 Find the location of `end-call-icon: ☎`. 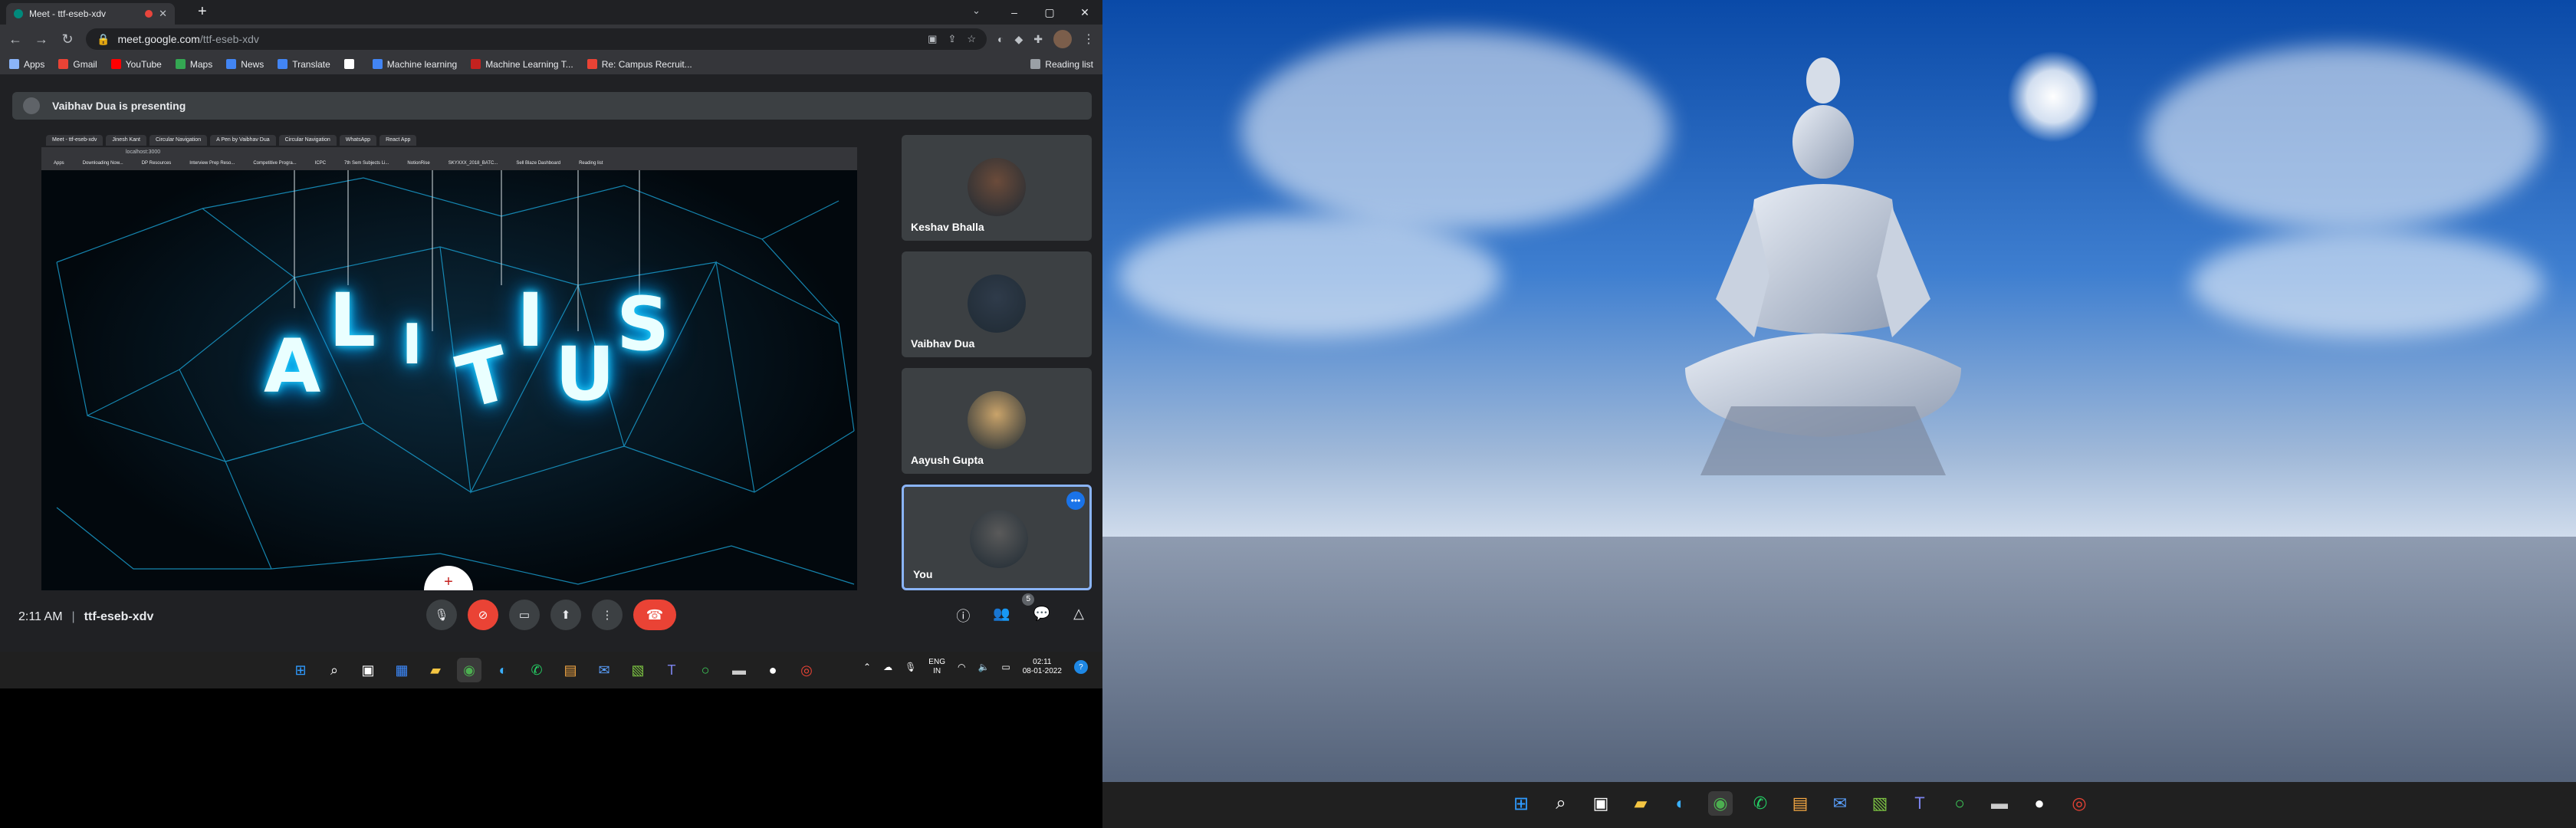

end-call-icon: ☎ is located at coordinates (655, 614).